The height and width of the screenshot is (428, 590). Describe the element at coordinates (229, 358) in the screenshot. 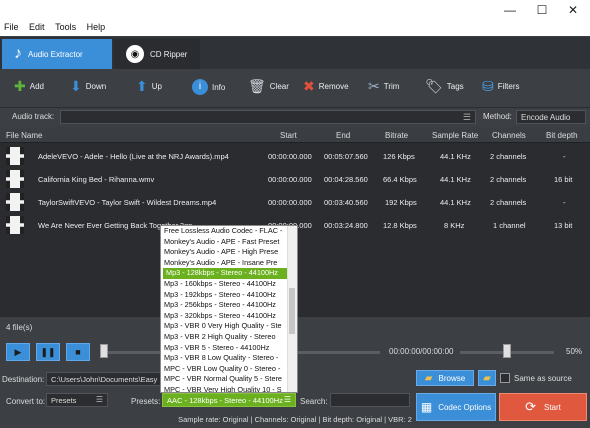

I see `preset-option: Mp3 - VBR 8 Low Quality - Stereo -` at that location.